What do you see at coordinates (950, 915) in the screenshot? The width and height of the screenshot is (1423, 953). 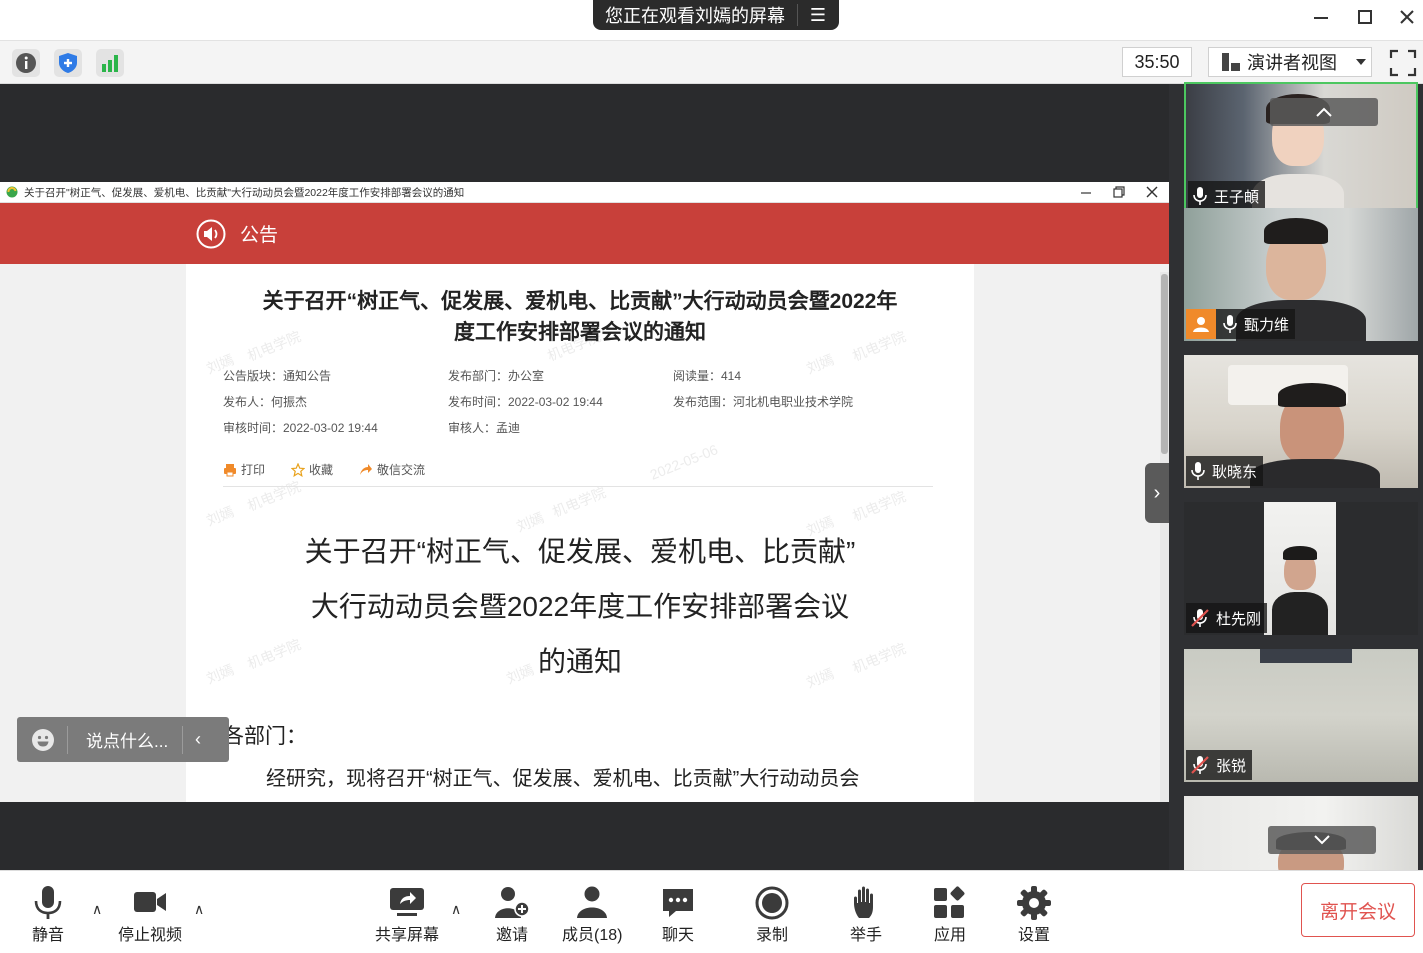 I see `apps-button: 应用` at bounding box center [950, 915].